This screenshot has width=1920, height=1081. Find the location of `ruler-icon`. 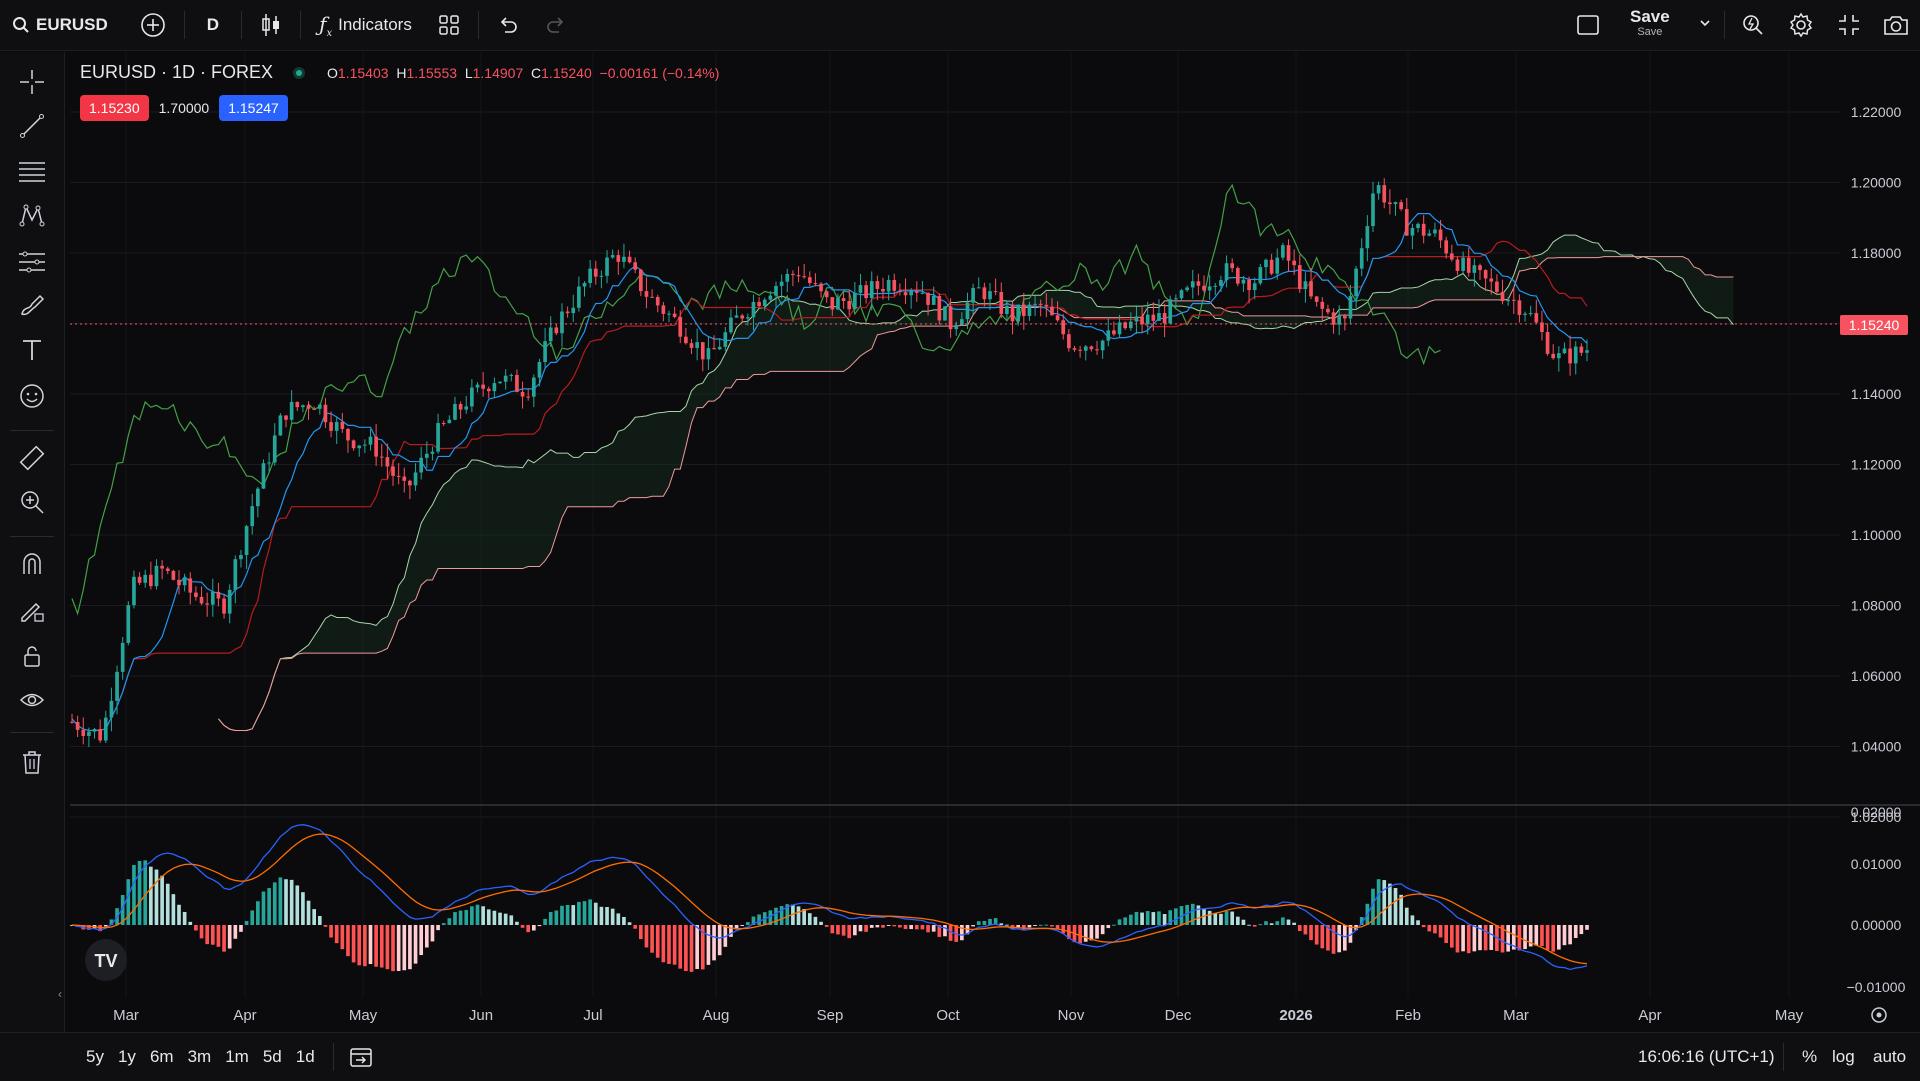

ruler-icon is located at coordinates (32, 458).